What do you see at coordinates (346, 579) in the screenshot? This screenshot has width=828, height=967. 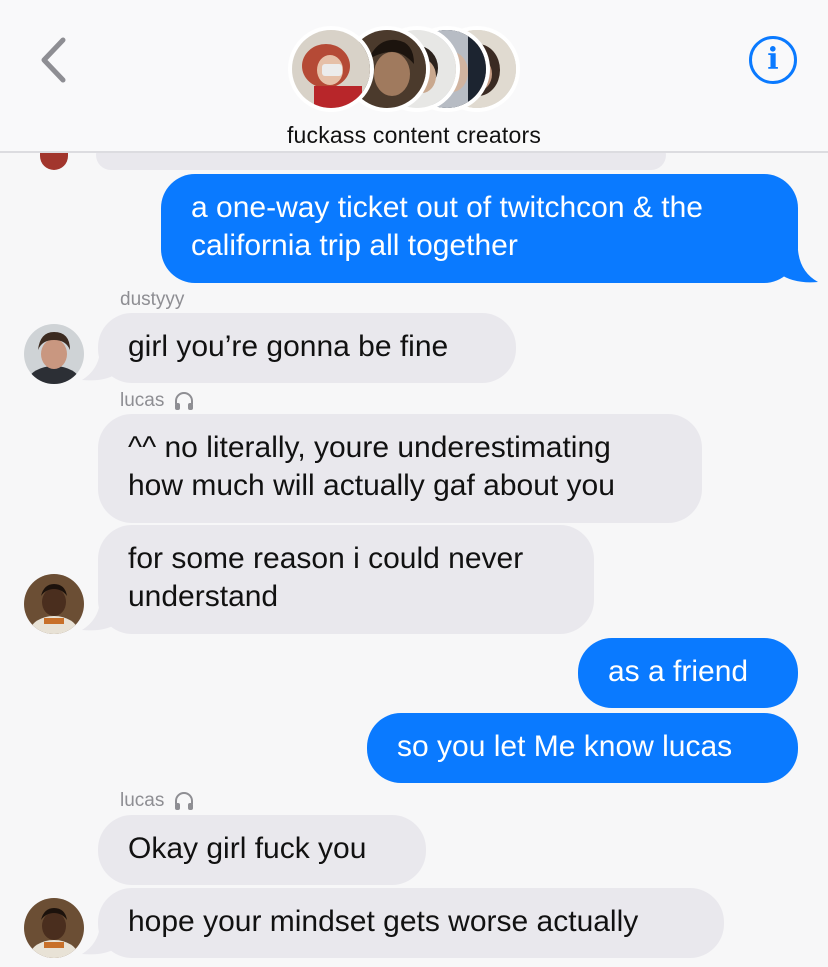 I see `message-bubble-incoming: for some reason i could never understand` at bounding box center [346, 579].